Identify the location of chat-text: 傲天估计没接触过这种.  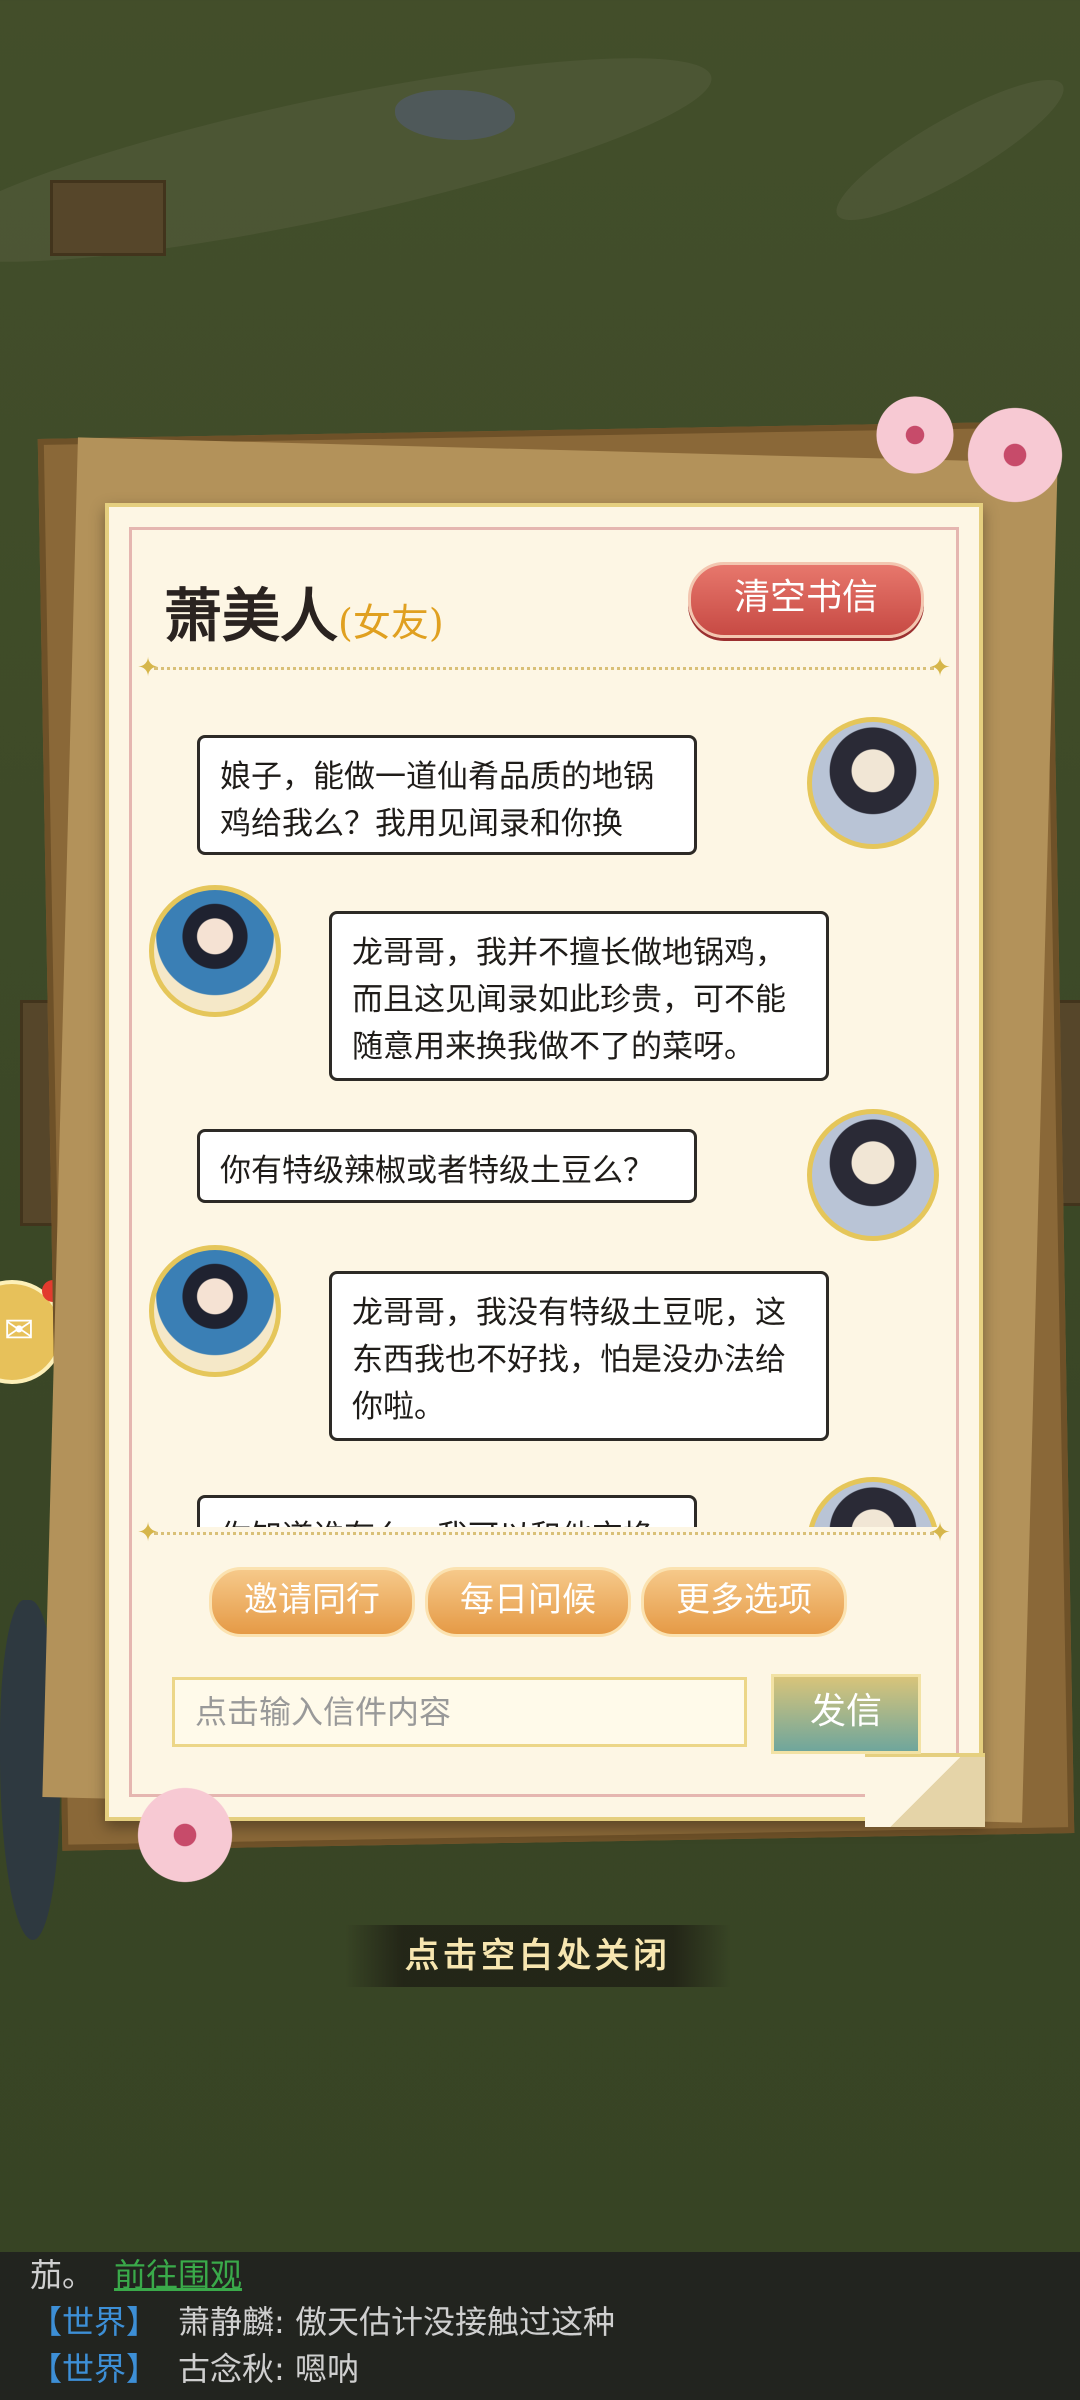
(454, 2322).